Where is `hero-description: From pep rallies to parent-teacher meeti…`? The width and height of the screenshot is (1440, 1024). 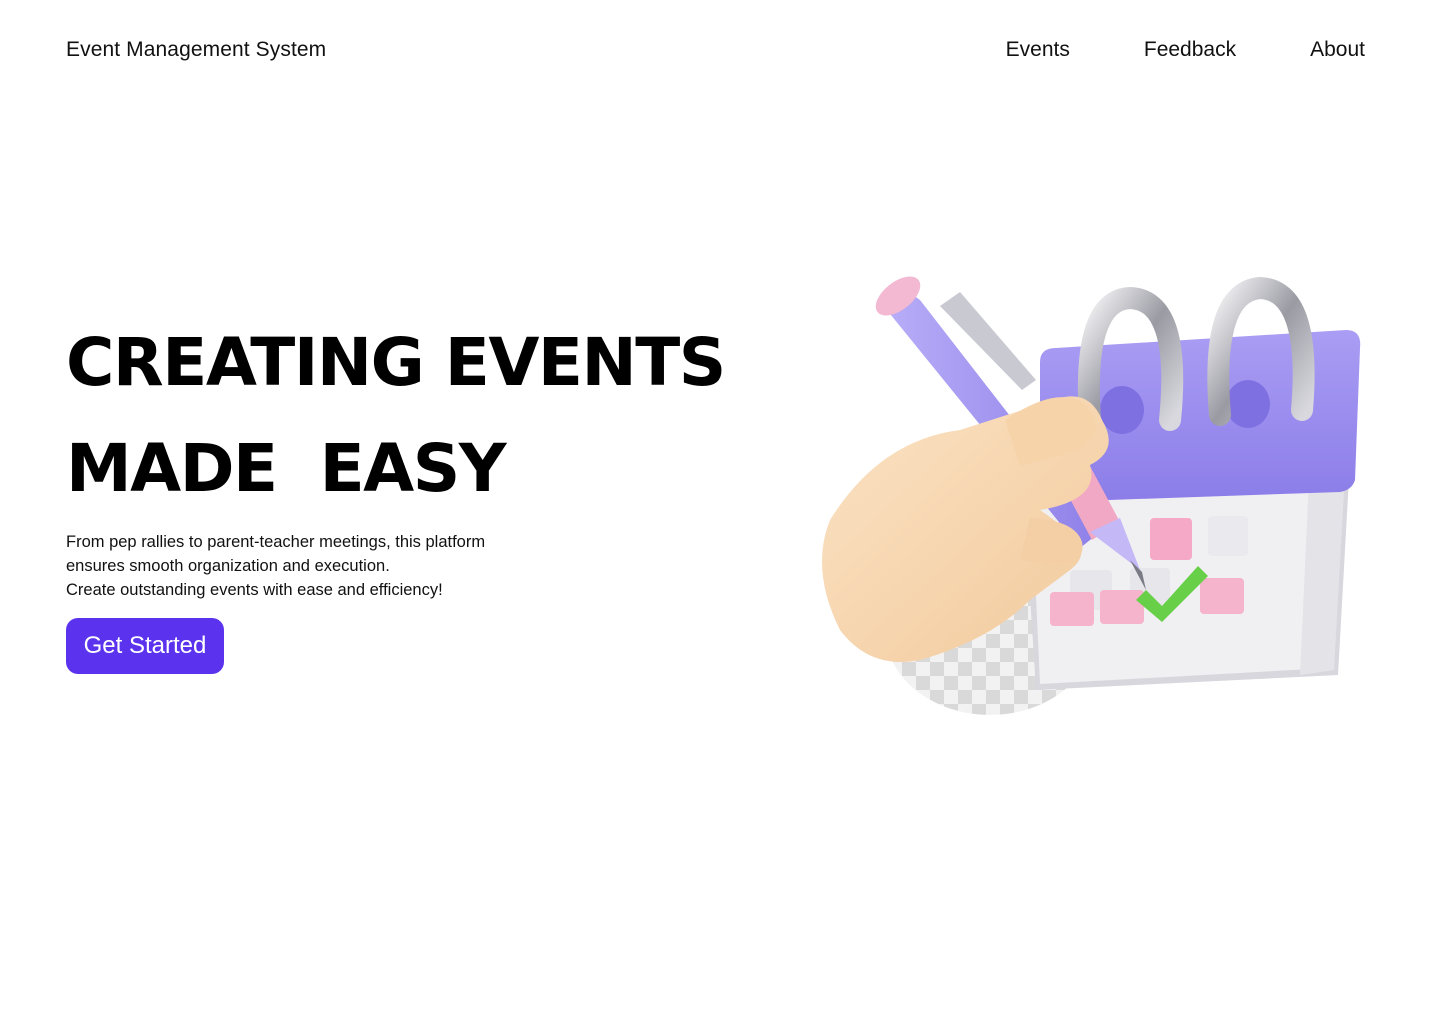
hero-description: From pep rallies to parent-teacher meeti… is located at coordinates (326, 566).